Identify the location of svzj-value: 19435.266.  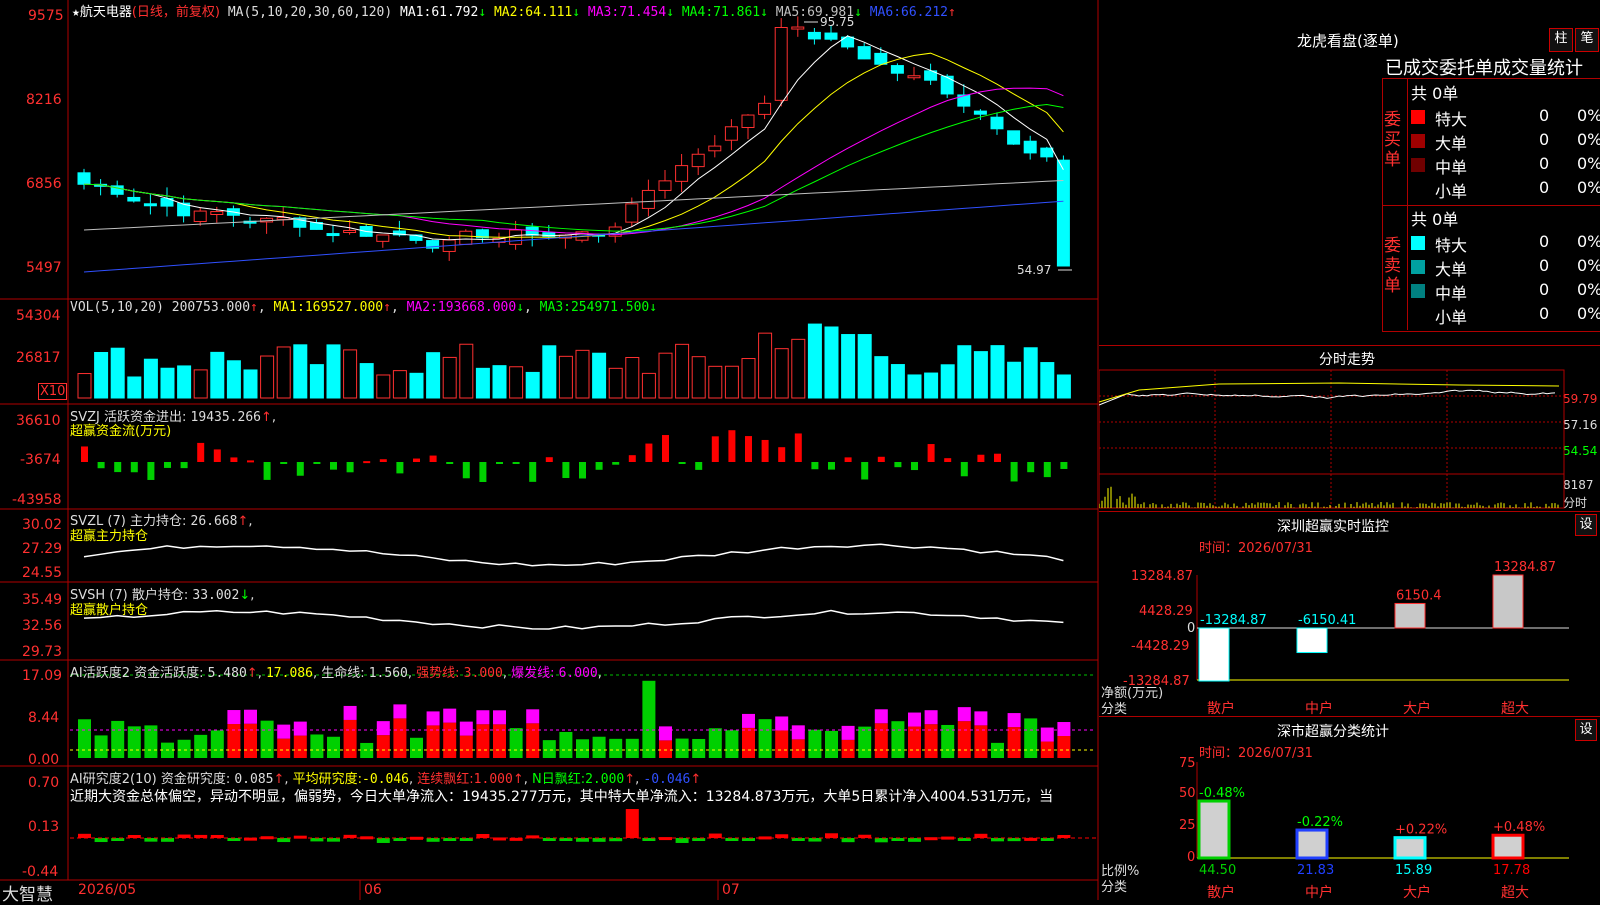
(225, 417).